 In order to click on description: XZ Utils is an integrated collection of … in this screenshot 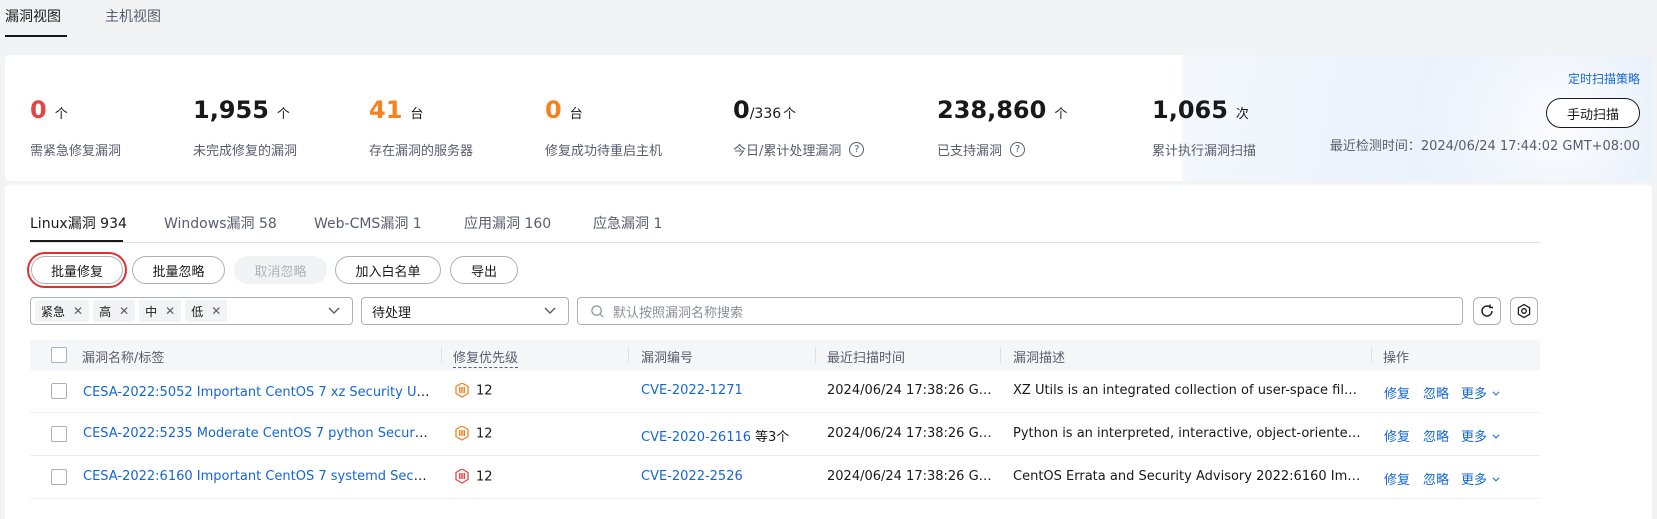, I will do `click(1188, 390)`.